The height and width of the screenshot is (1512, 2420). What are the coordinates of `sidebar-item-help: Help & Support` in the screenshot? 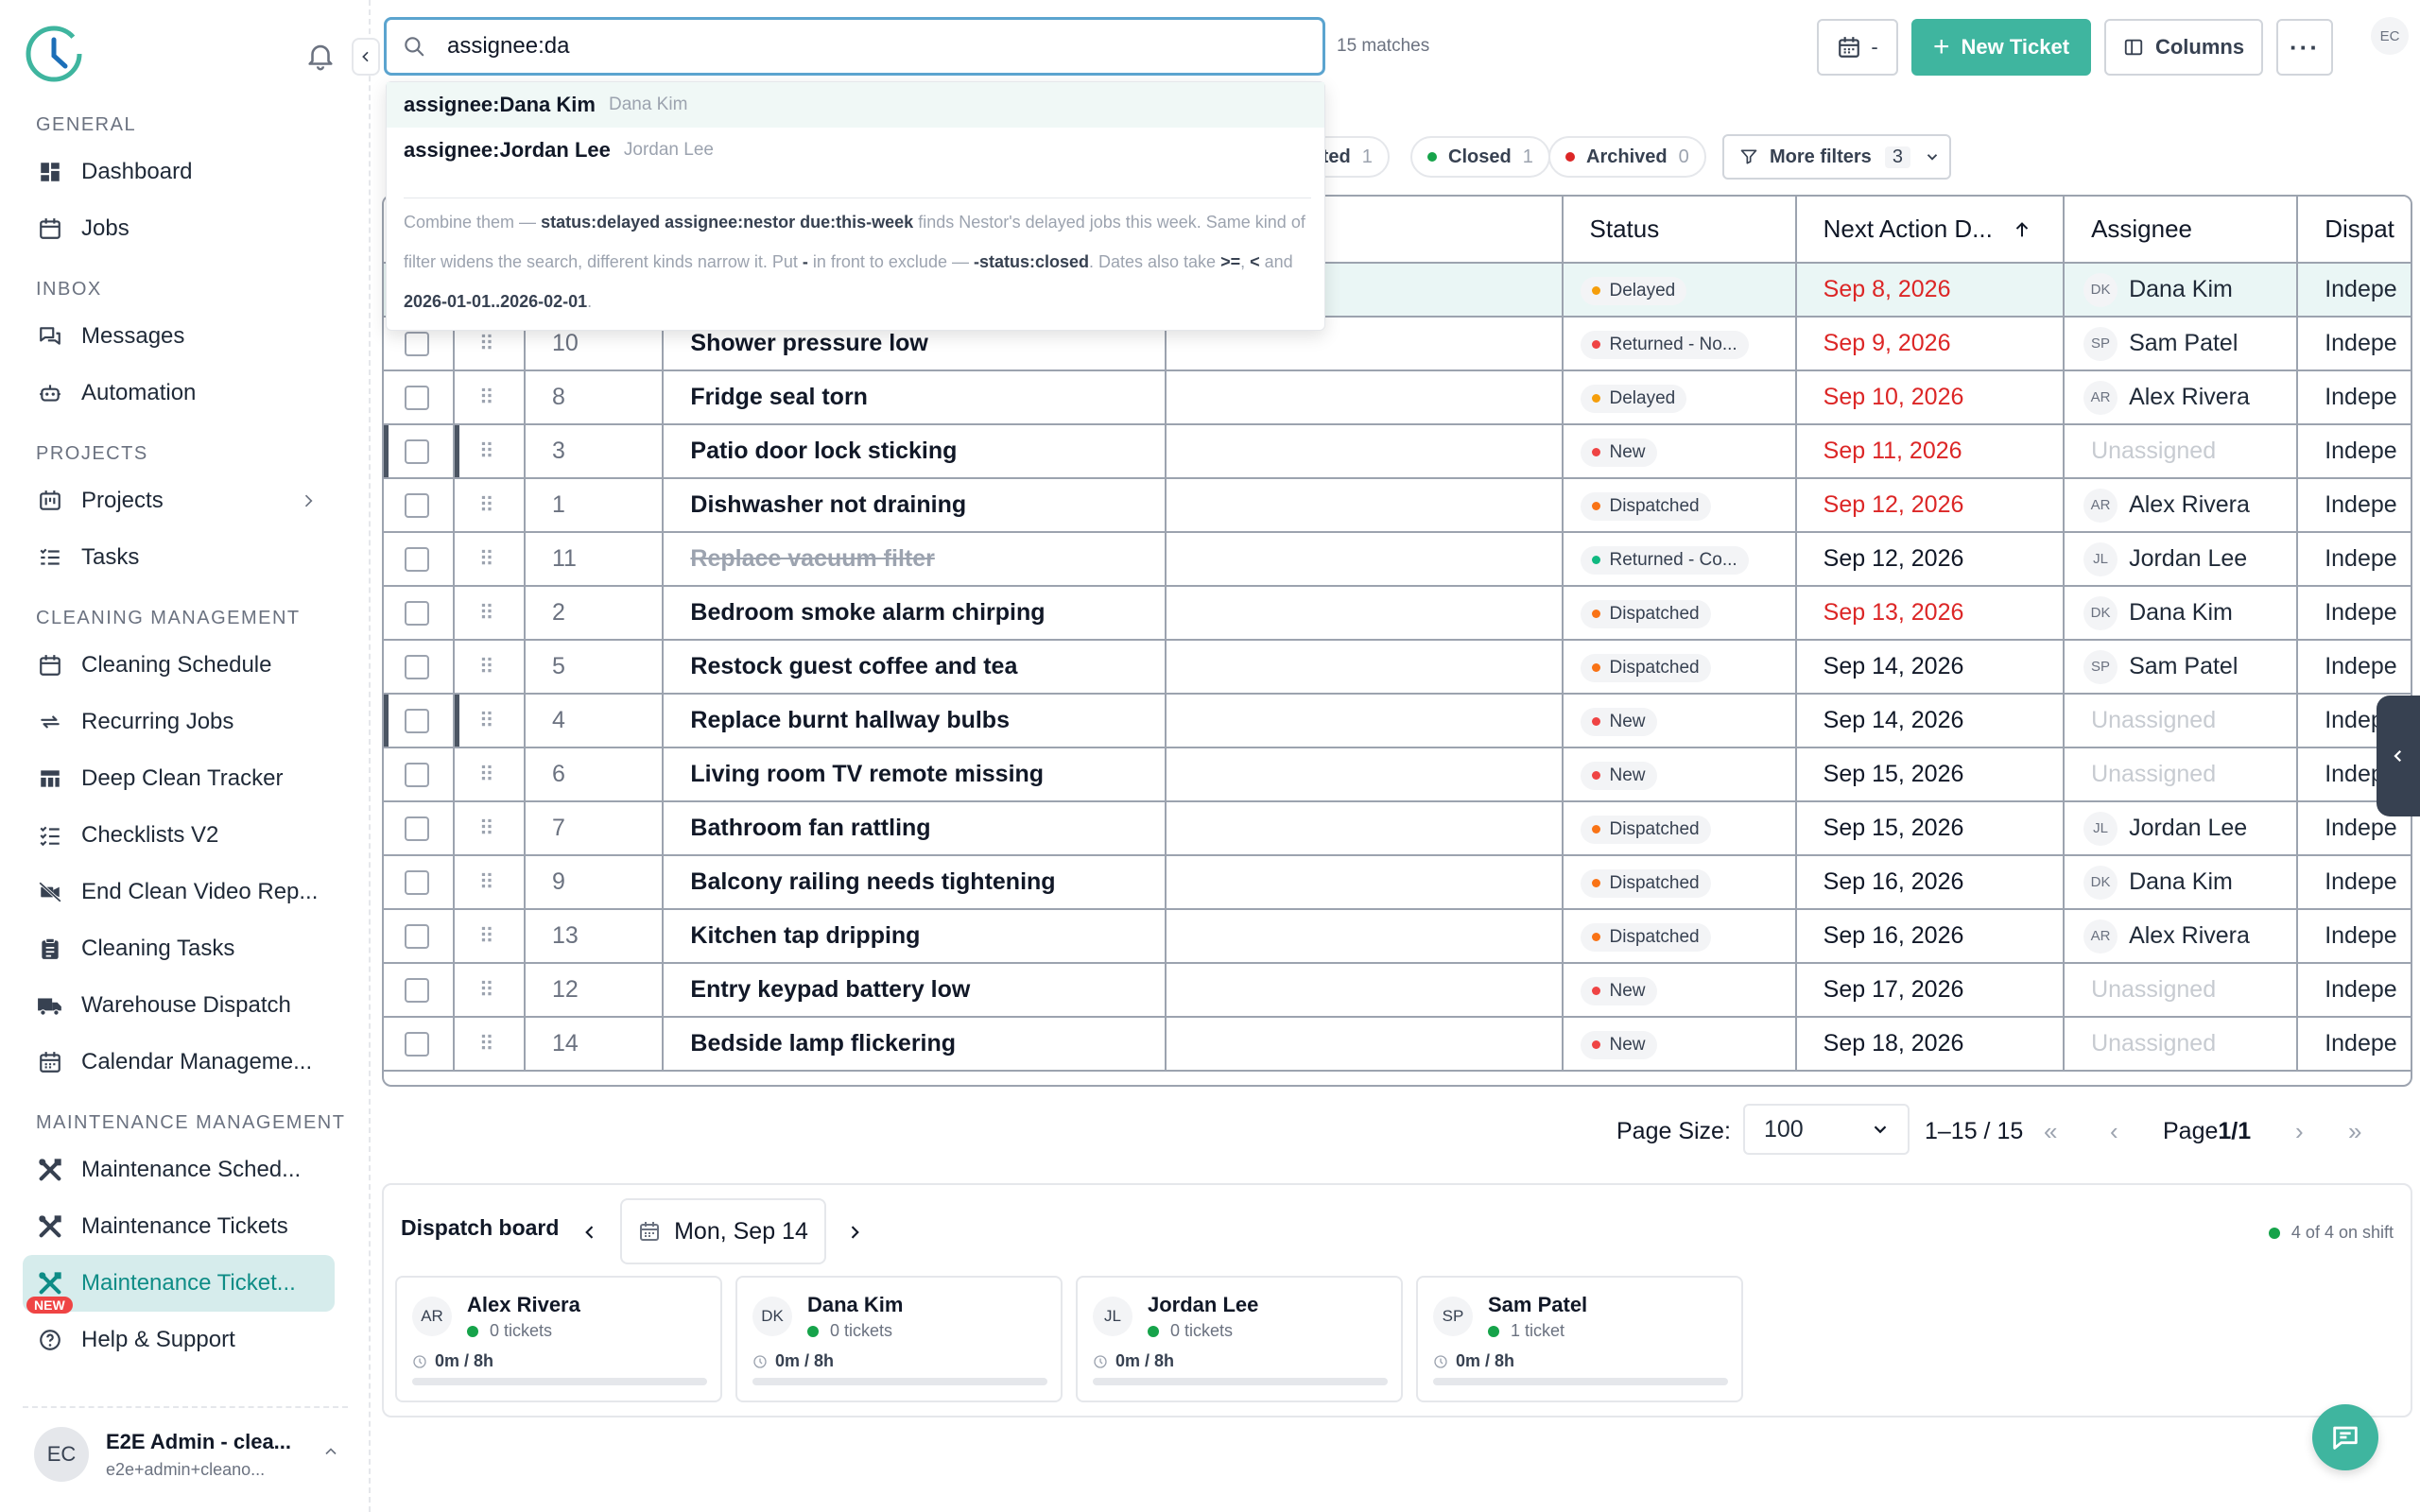 It's located at (185, 1340).